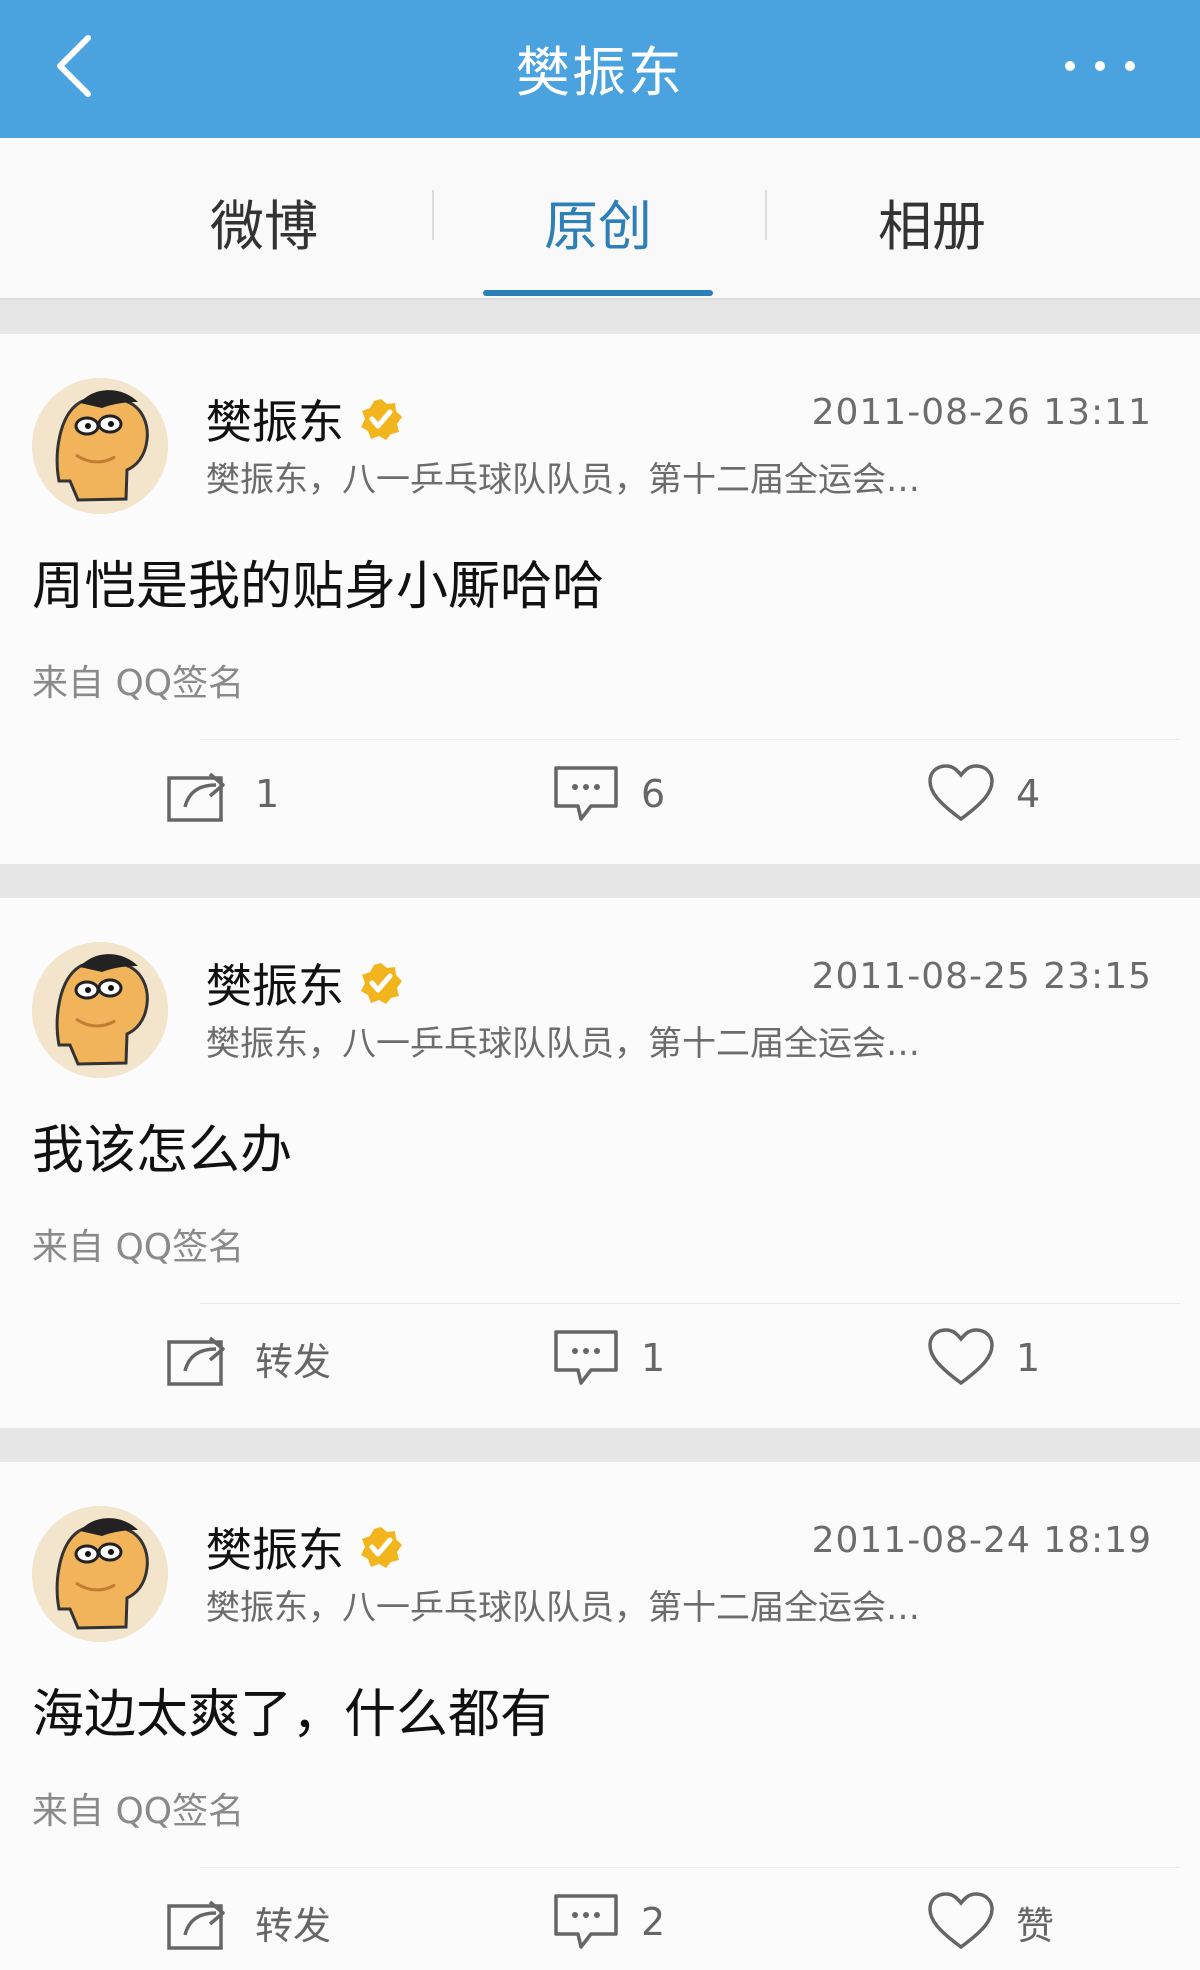 Image resolution: width=1200 pixels, height=1970 pixels. I want to click on repost-button: 1, so click(222, 794).